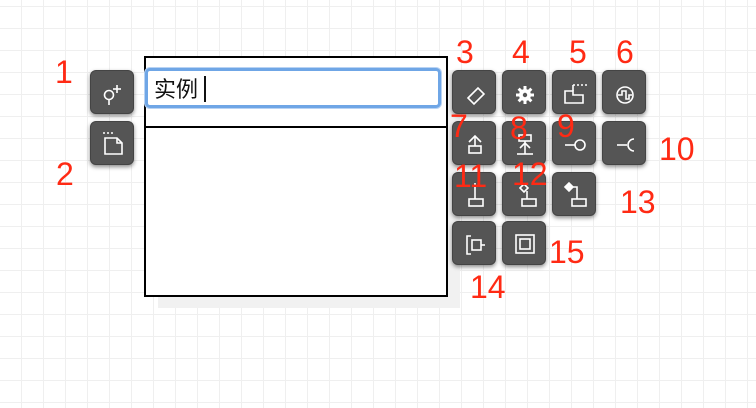 Image resolution: width=756 pixels, height=408 pixels. I want to click on signal-button, so click(624, 92).